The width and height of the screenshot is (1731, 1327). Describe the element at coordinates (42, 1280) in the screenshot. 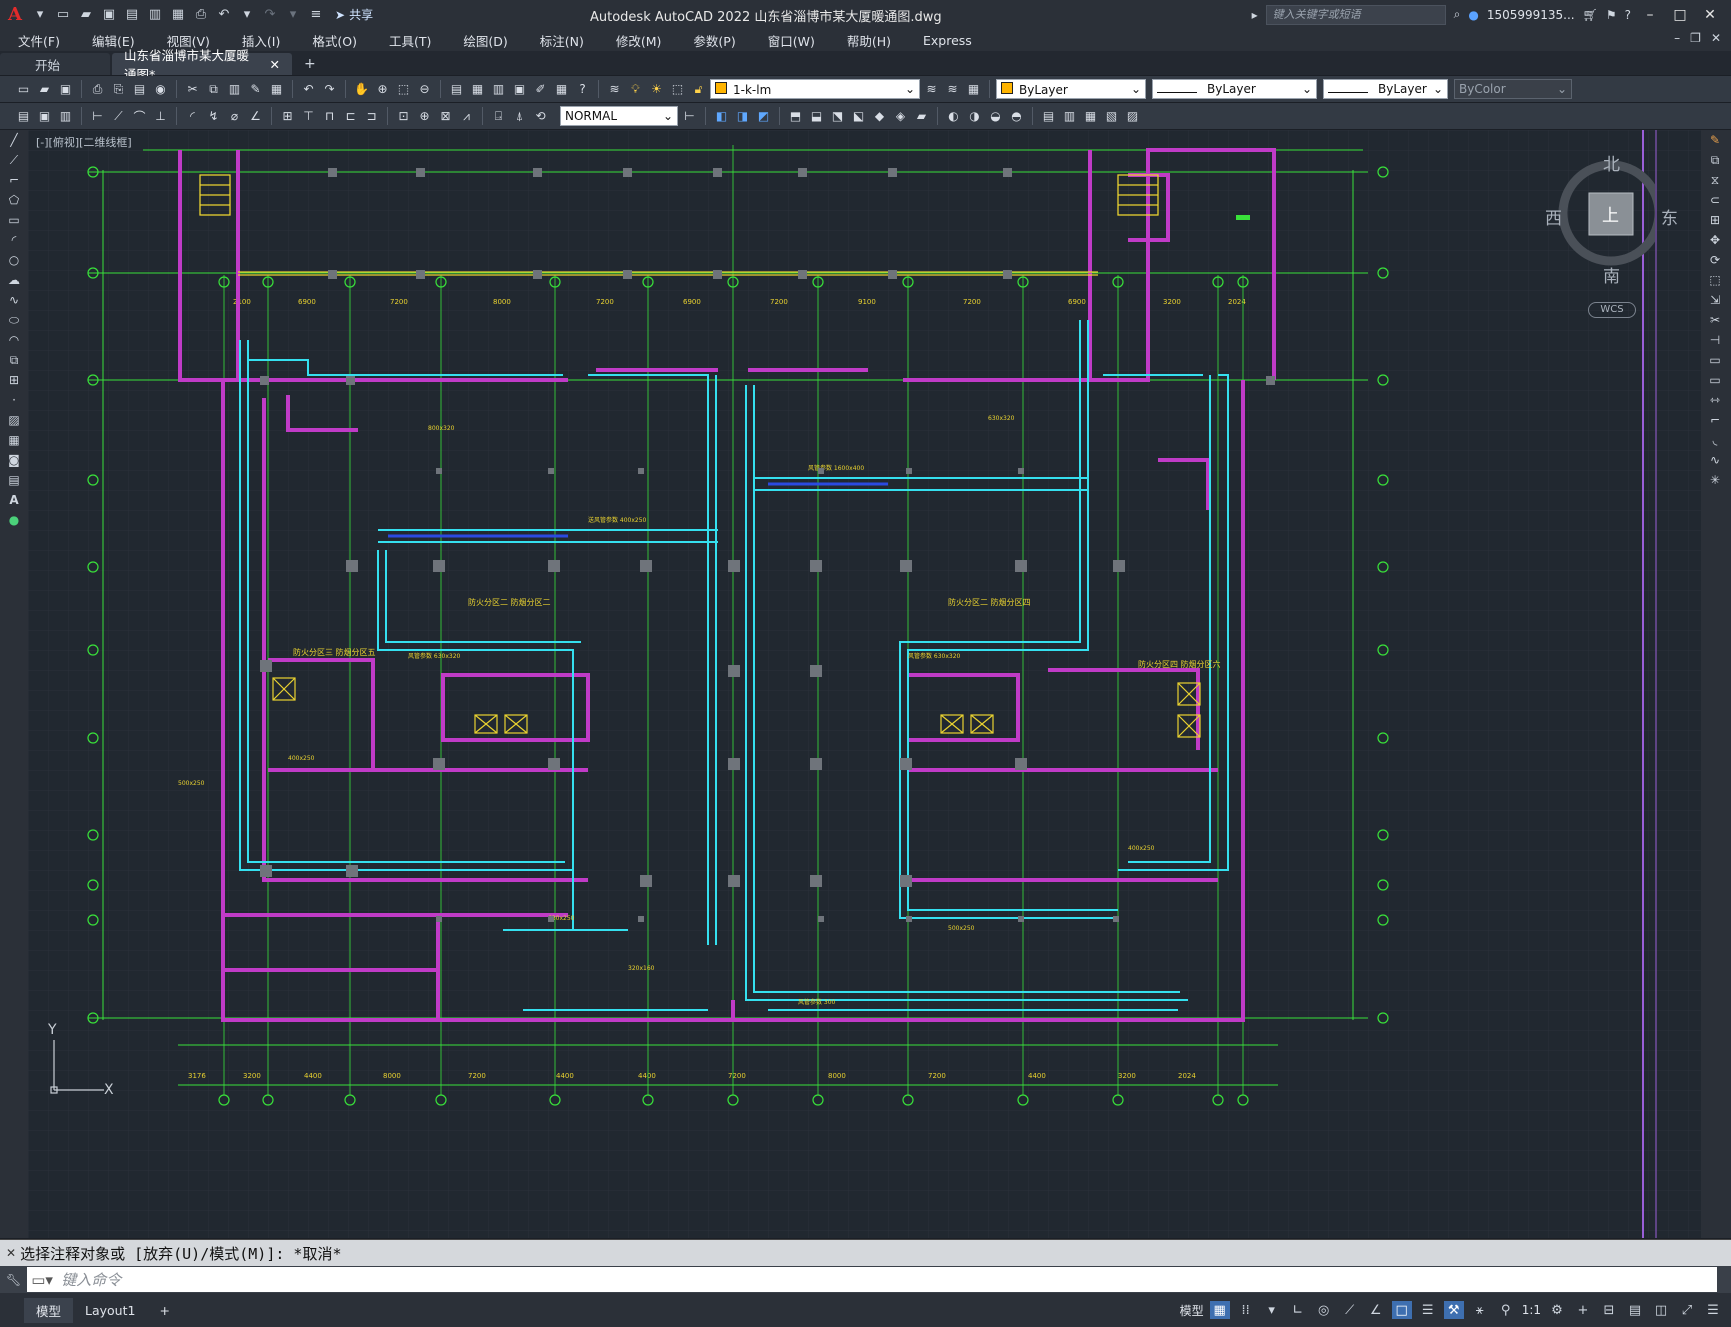

I see `command-recent-icon: ▭▾` at that location.